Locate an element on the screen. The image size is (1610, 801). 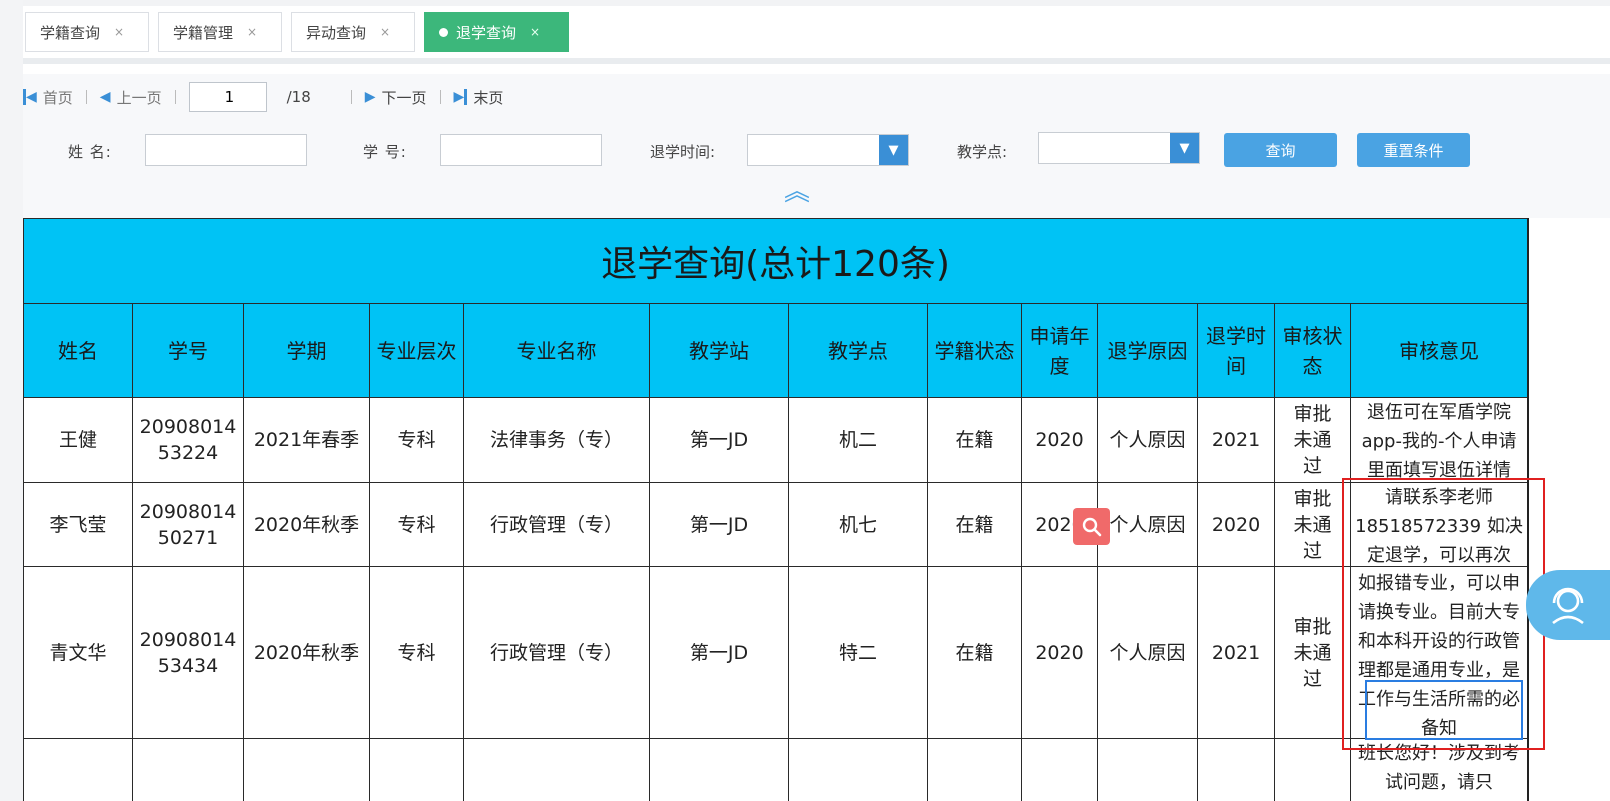
table-row: 班长您好！涉及到考试问题，请只 is located at coordinates (775, 769).